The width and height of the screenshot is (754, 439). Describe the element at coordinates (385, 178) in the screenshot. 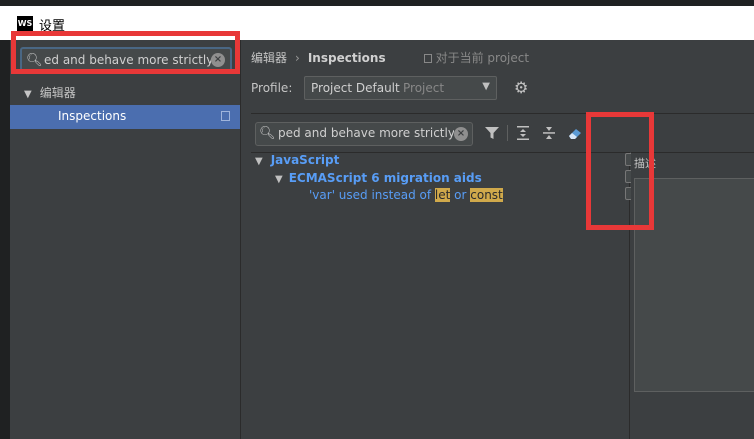

I see `tree-subgroup-label: ECMAScript 6 migration aids` at that location.